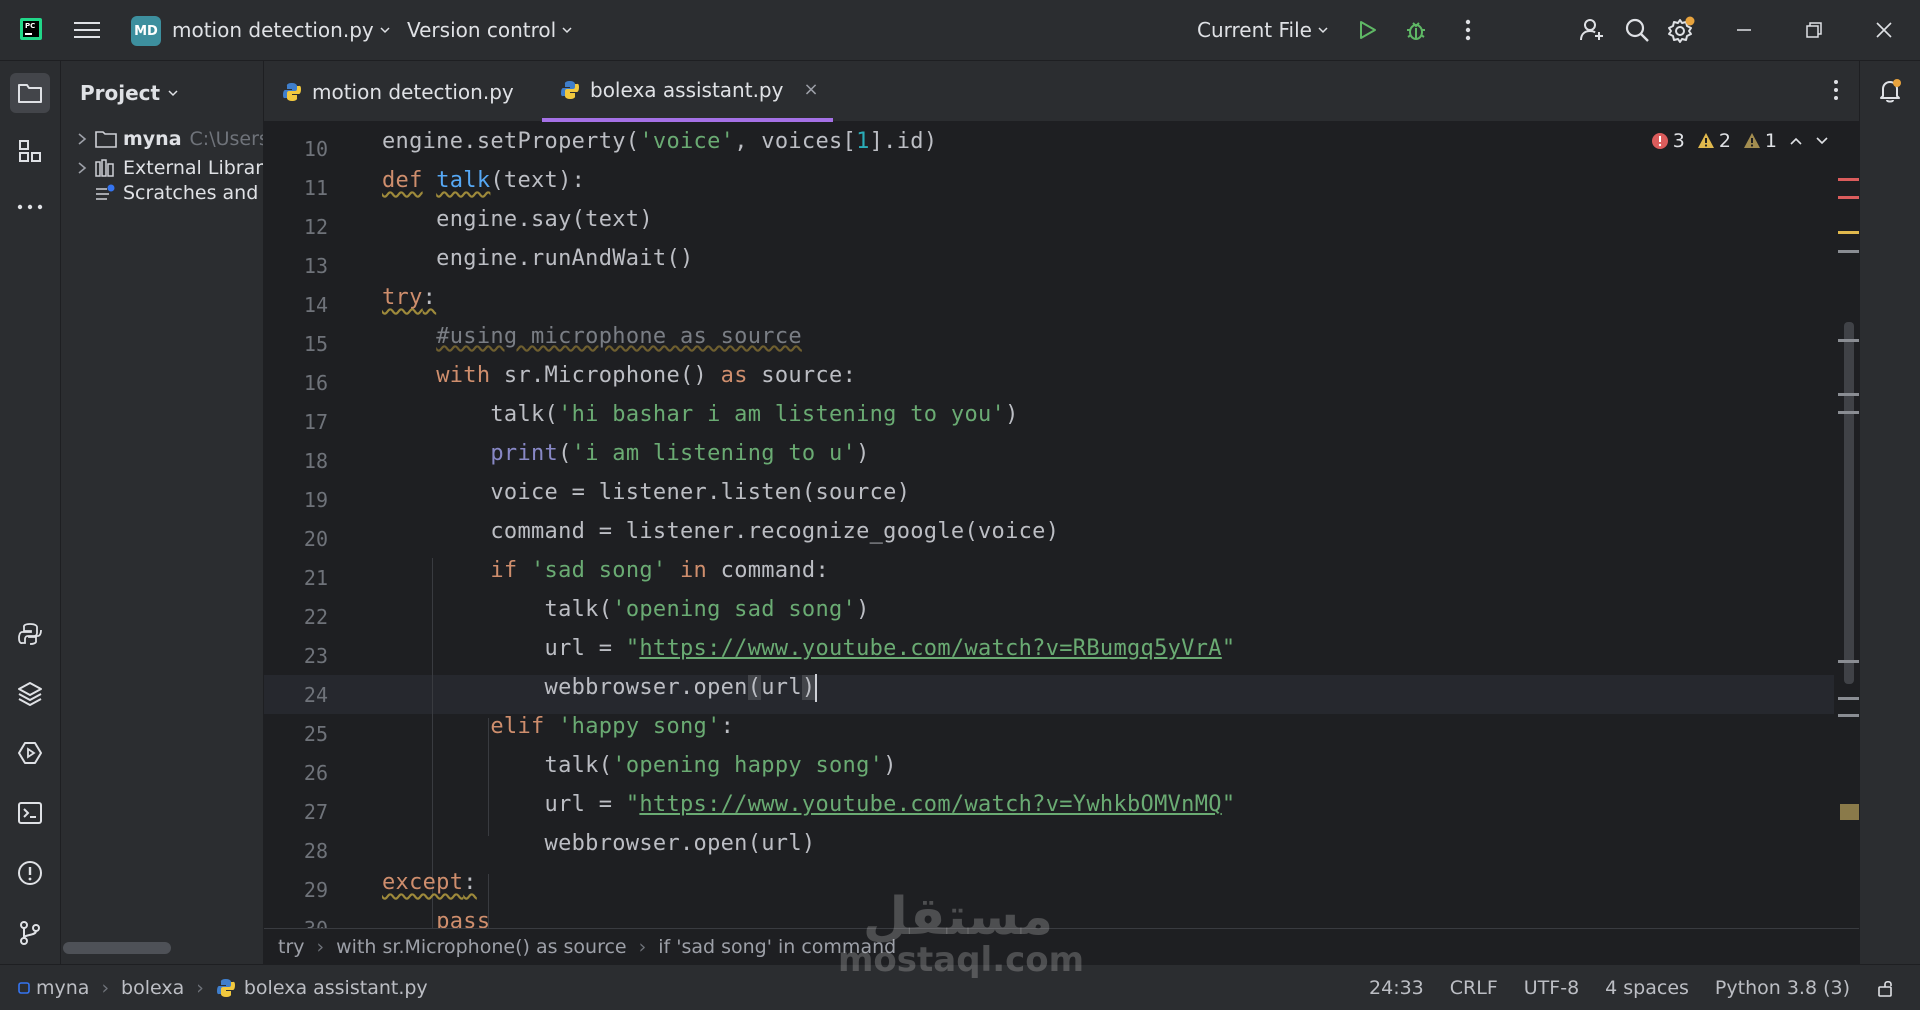 Image resolution: width=1920 pixels, height=1010 pixels. Describe the element at coordinates (30, 813) in the screenshot. I see `terminal-icon` at that location.